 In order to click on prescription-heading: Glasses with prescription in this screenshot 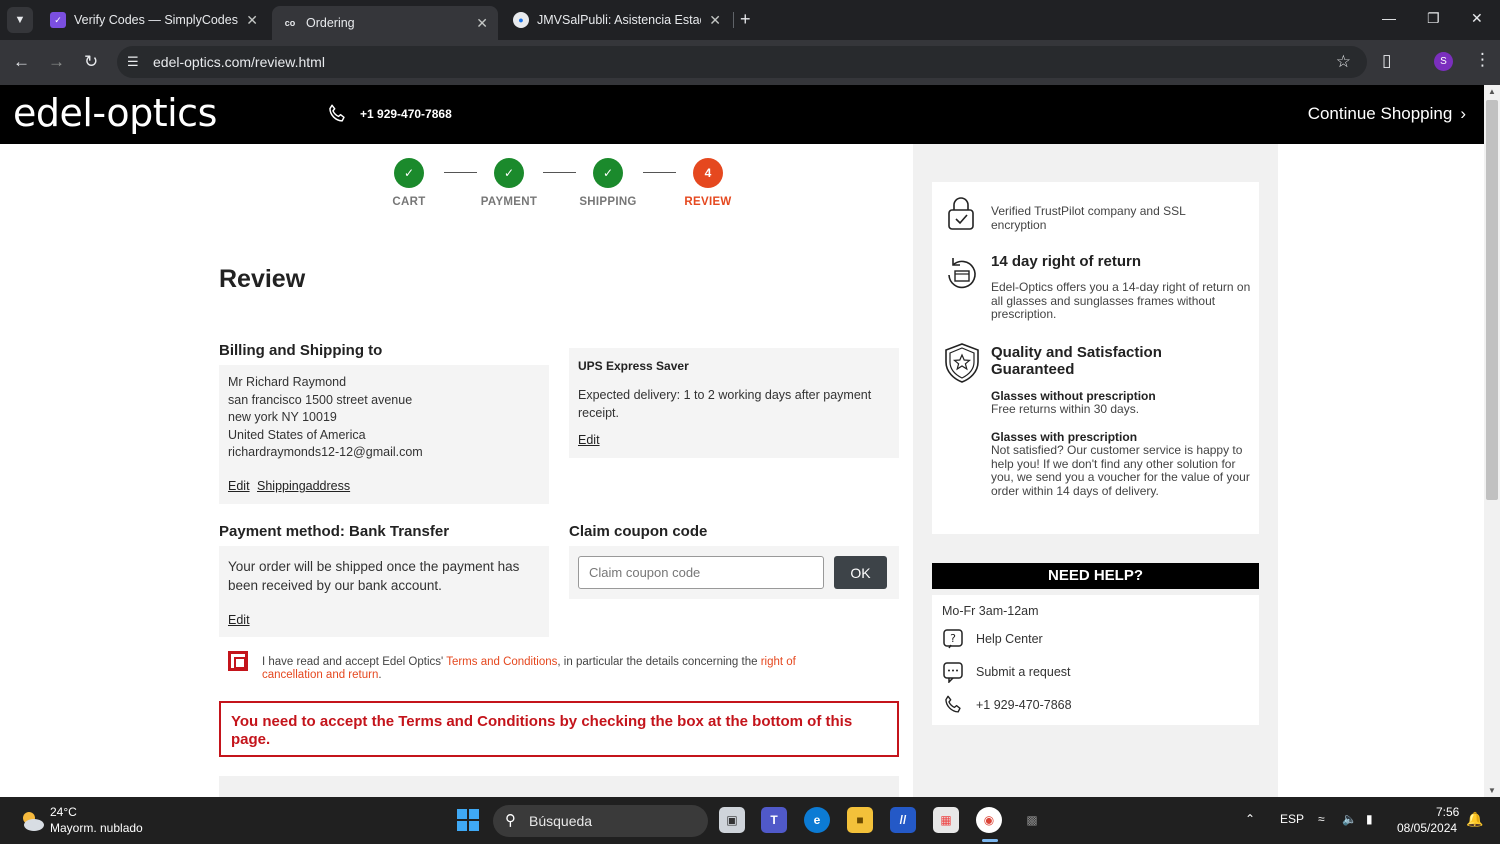, I will do `click(1064, 437)`.